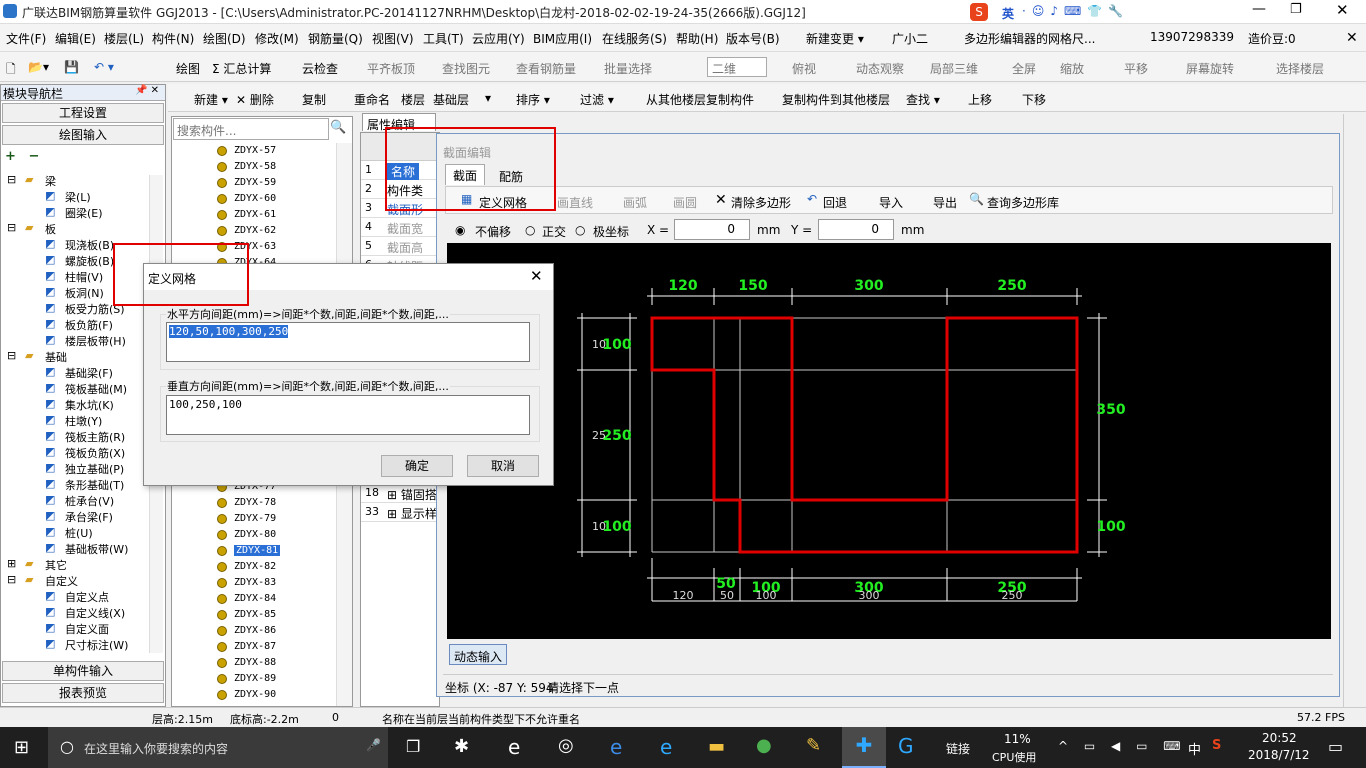 This screenshot has height=768, width=1366. I want to click on floor-select: 基础层, so click(451, 99).